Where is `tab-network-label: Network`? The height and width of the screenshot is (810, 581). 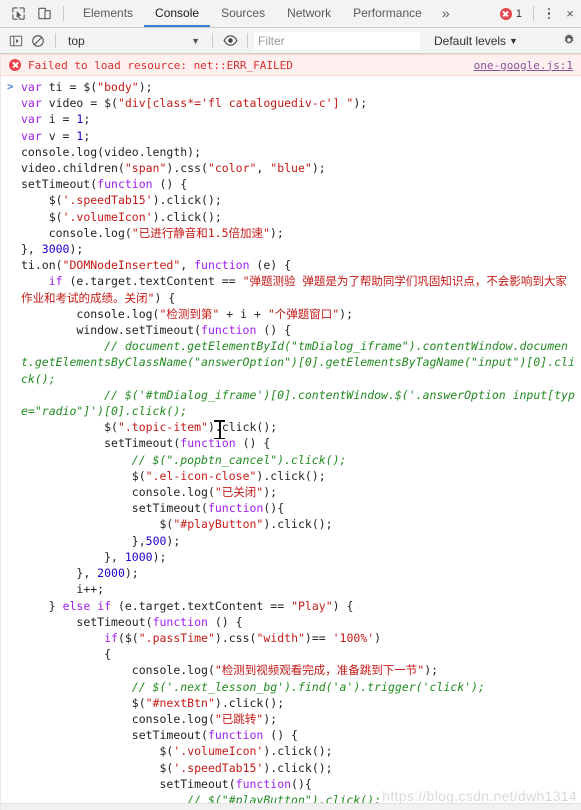
tab-network-label: Network is located at coordinates (309, 12).